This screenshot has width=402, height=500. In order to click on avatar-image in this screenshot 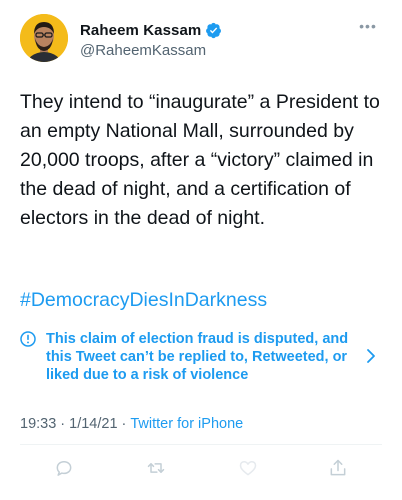, I will do `click(44, 38)`.